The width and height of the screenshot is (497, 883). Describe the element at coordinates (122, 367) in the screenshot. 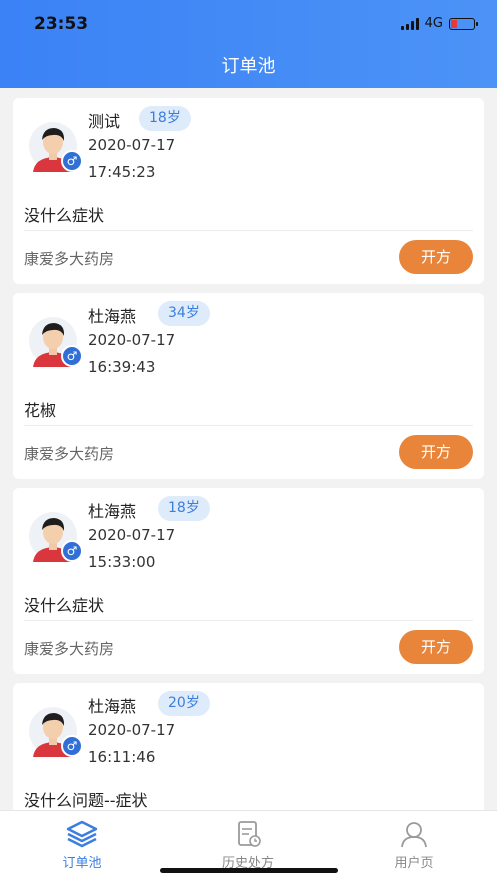

I see `order-time: 16:39:43` at that location.